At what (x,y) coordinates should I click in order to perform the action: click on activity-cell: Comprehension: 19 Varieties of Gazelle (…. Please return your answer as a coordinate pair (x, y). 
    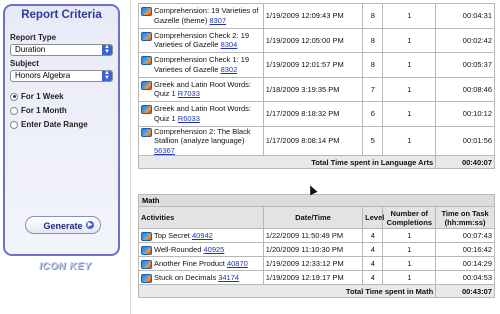
    Looking at the image, I should click on (201, 16).